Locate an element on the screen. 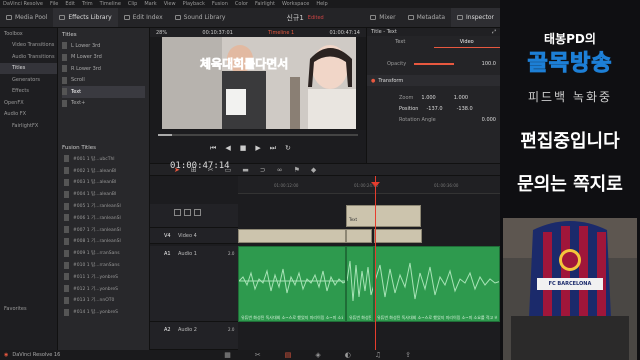  title-item: L Lower 3rd is located at coordinates (103, 46).